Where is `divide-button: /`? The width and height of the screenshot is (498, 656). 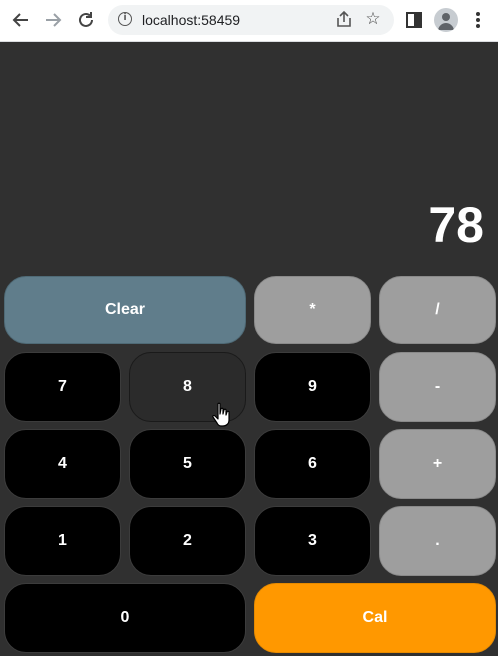 divide-button: / is located at coordinates (437, 310).